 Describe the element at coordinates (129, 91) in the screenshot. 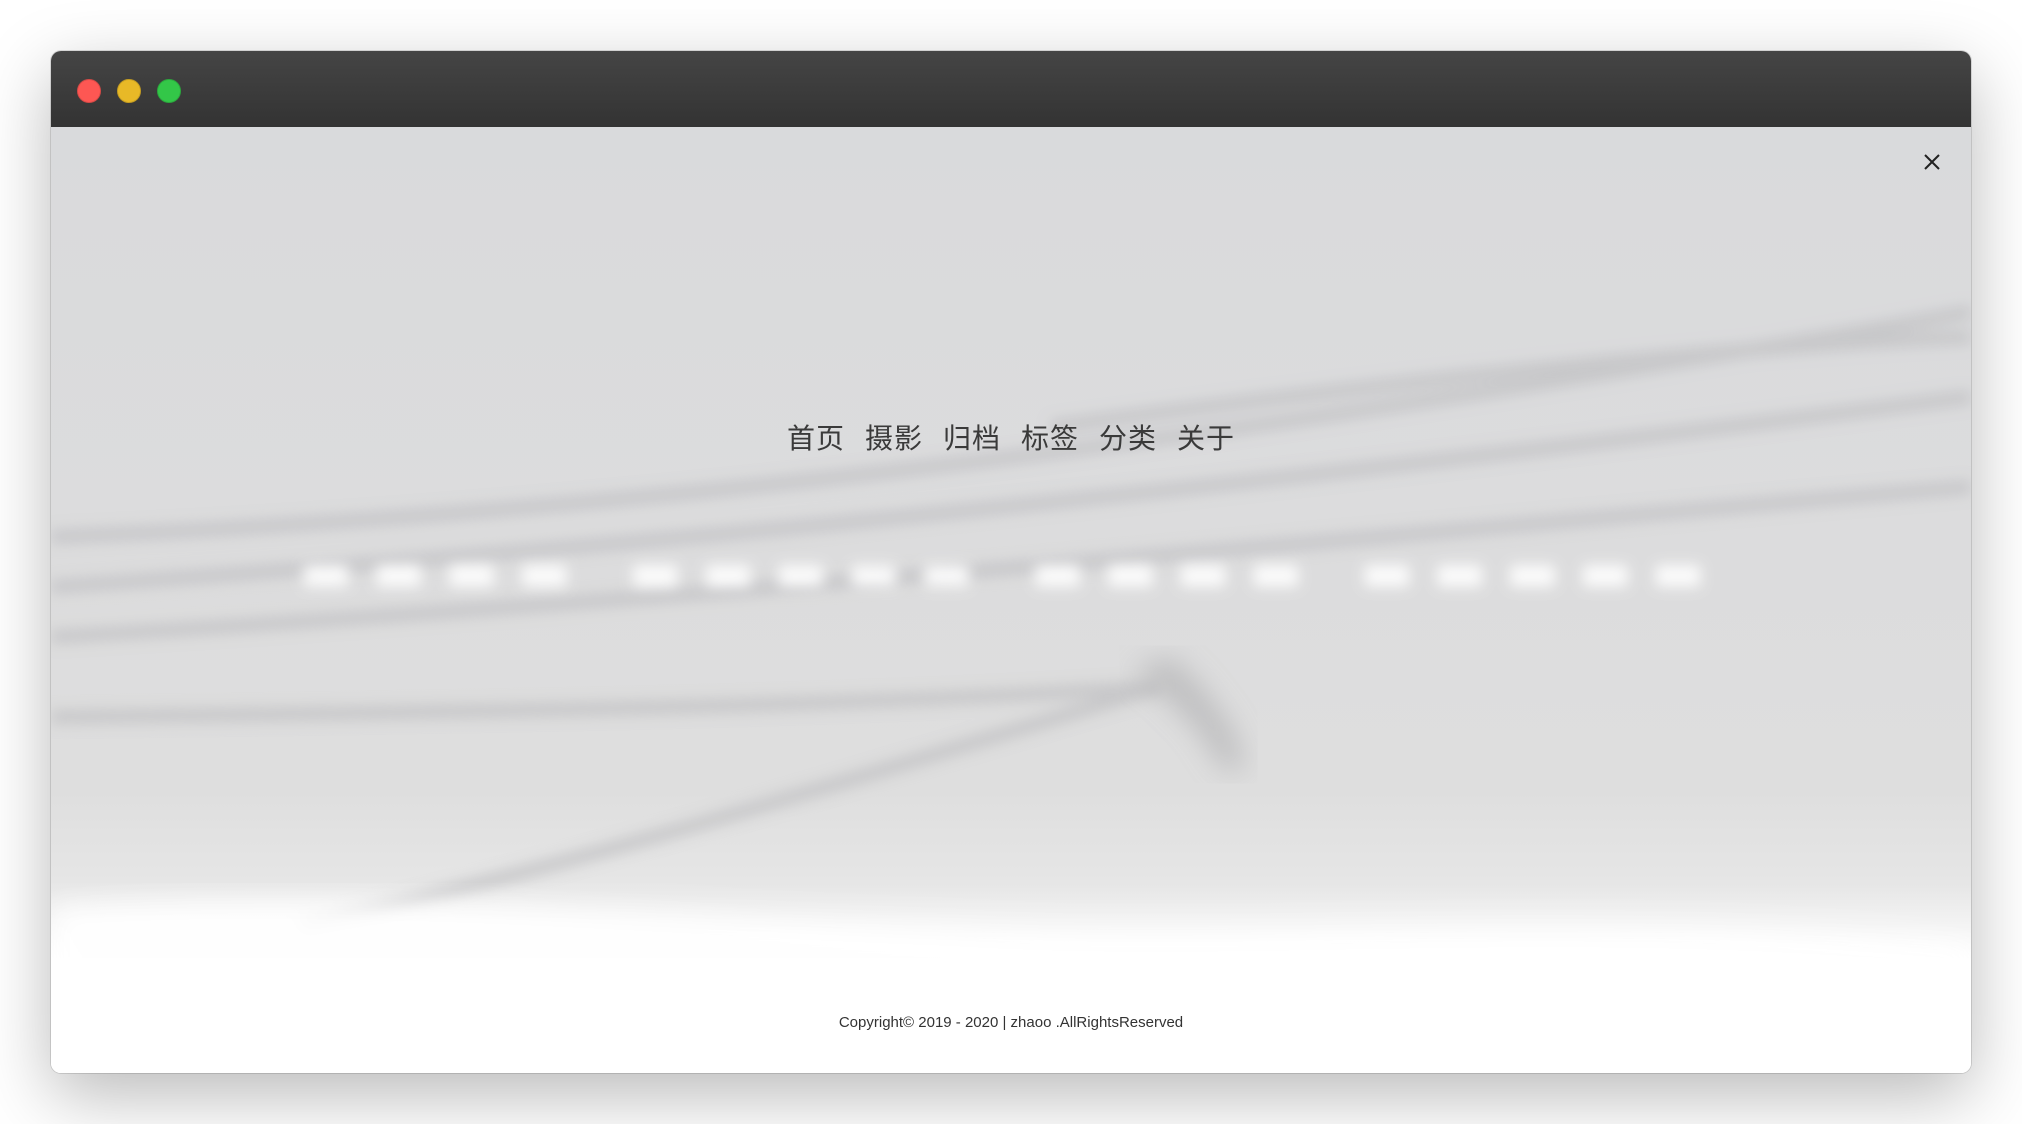

I see `window-minimize-button` at that location.